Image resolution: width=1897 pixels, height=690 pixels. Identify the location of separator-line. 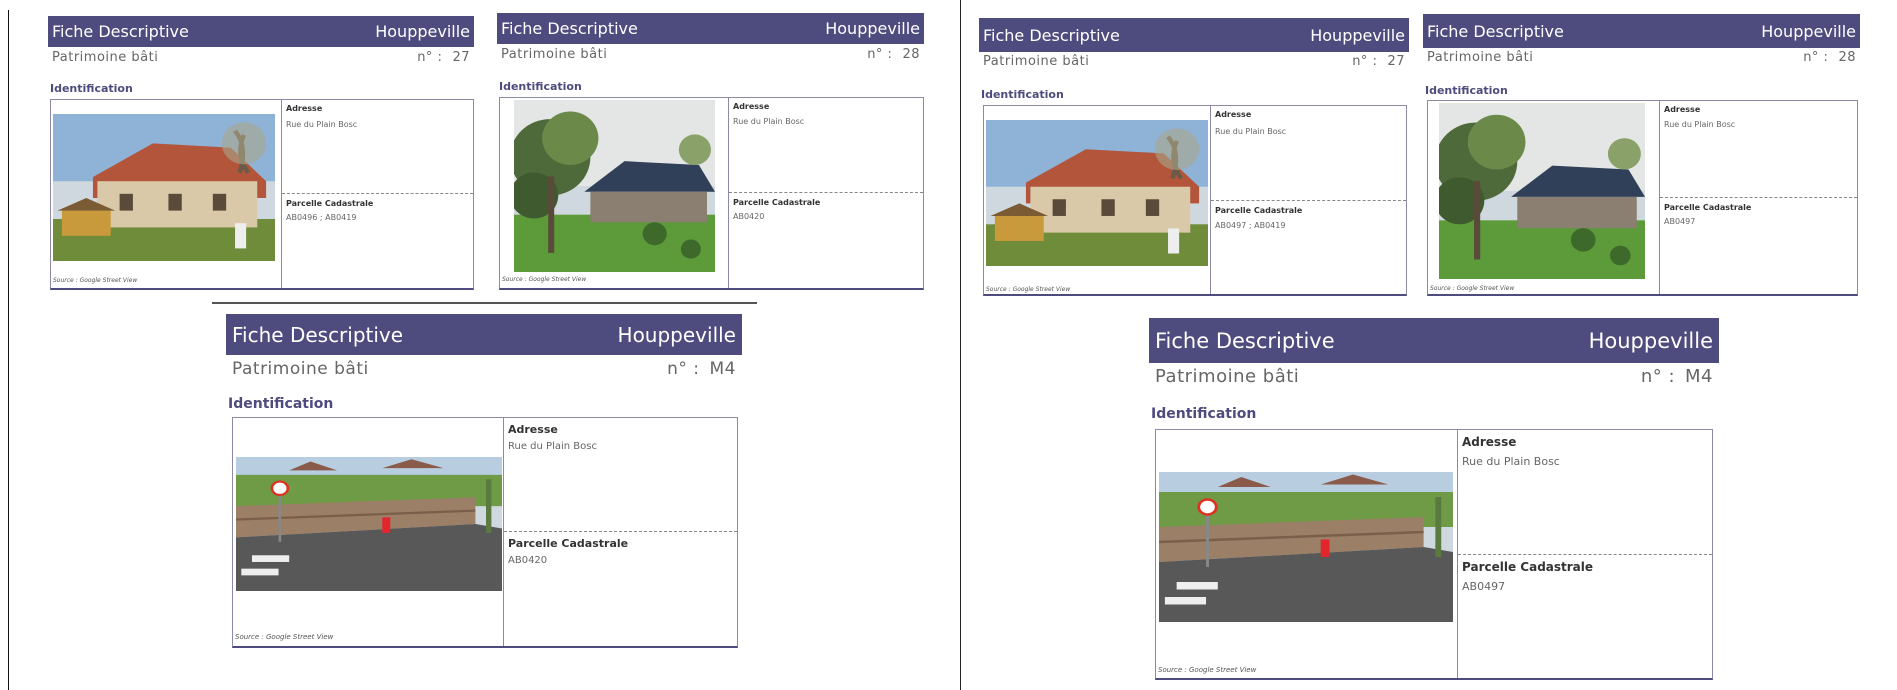
(484, 303).